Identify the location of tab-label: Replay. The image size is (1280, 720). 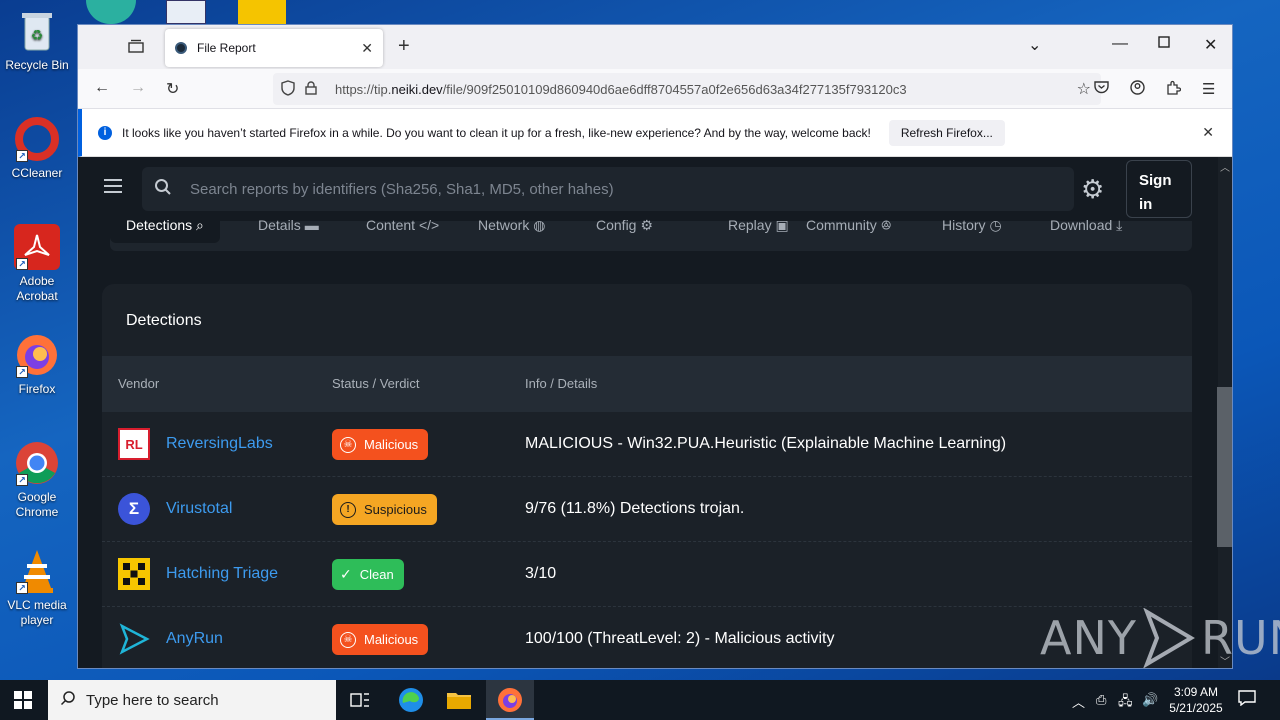
(750, 225).